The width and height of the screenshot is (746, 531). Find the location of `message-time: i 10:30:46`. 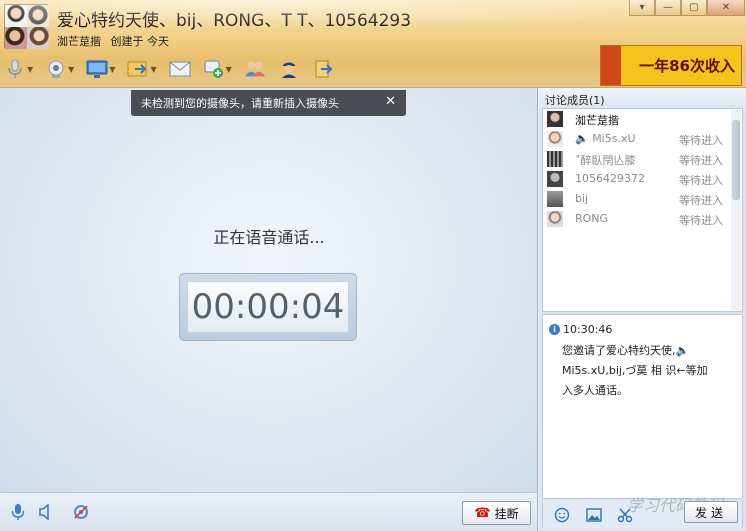

message-time: i 10:30:46 is located at coordinates (580, 329).